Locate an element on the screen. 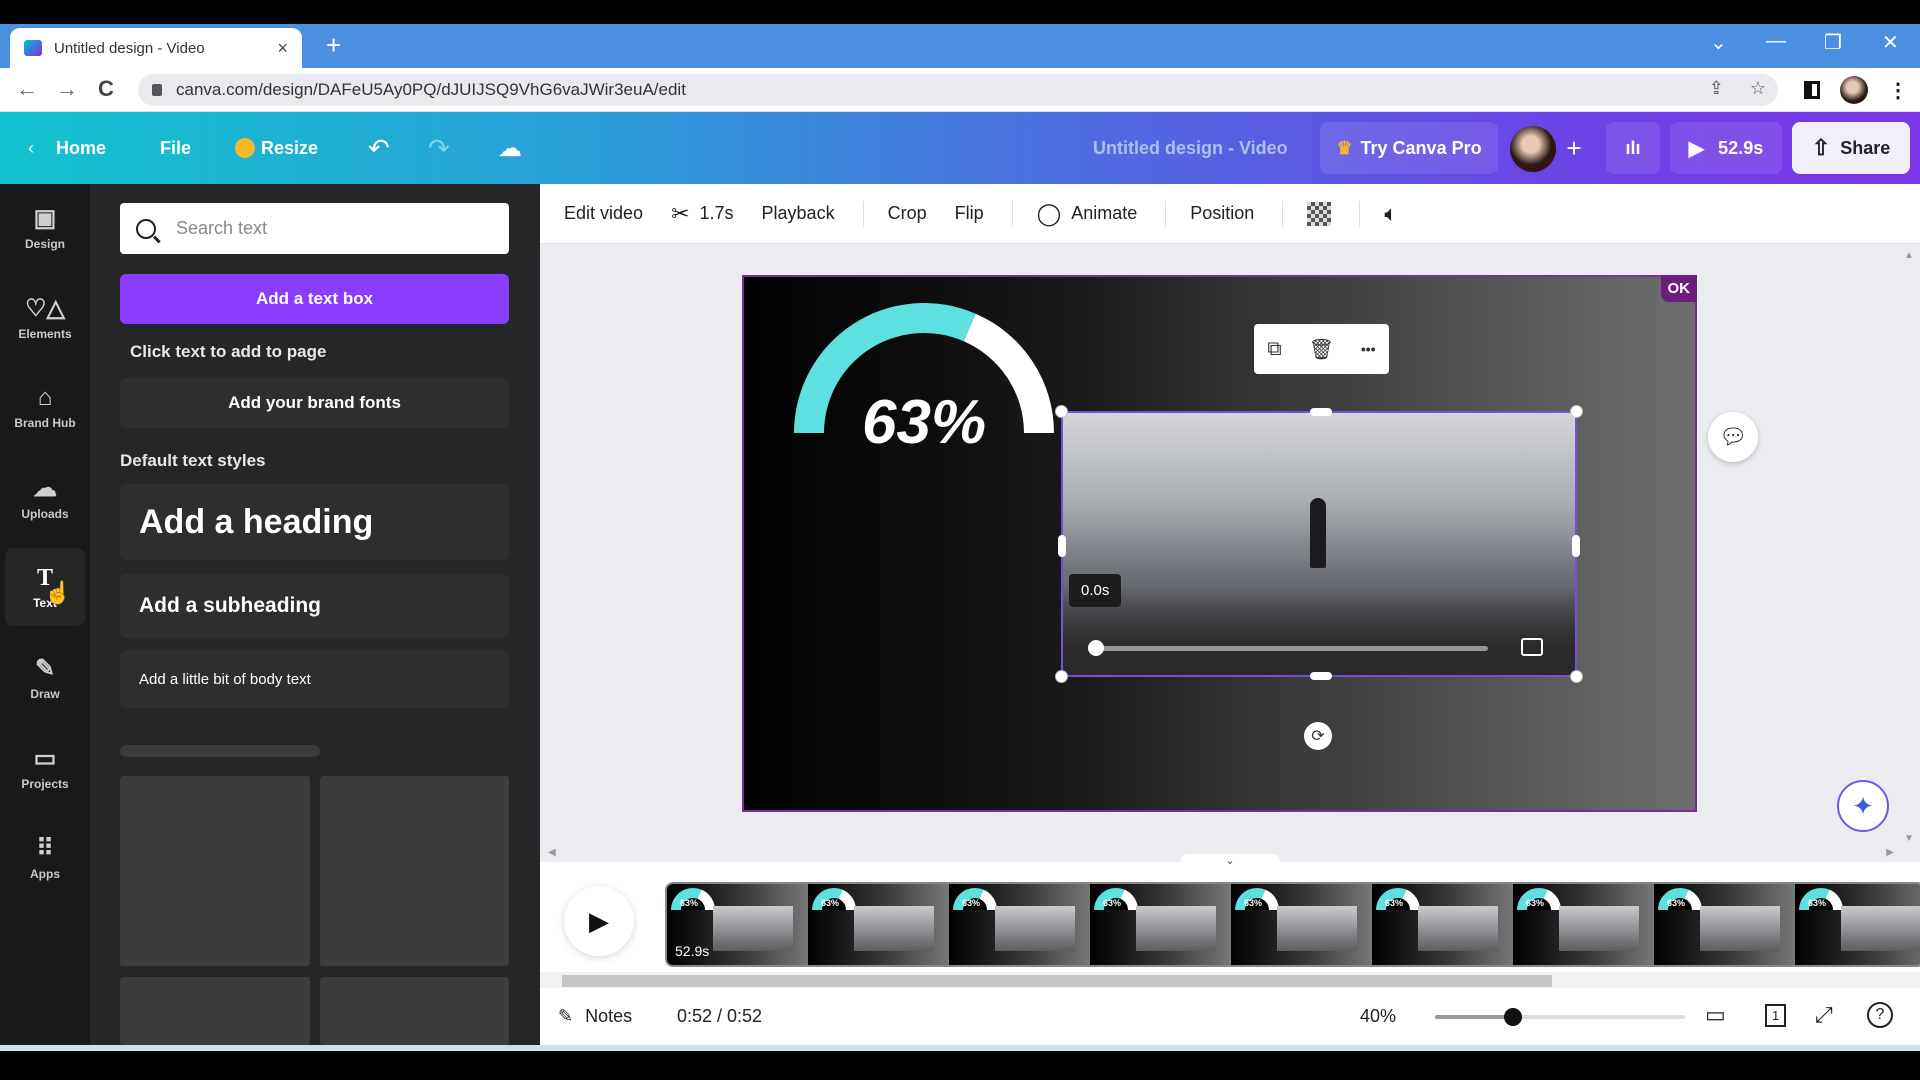 The height and width of the screenshot is (1080, 1920). notes-button: ✎ Notes is located at coordinates (595, 1016).